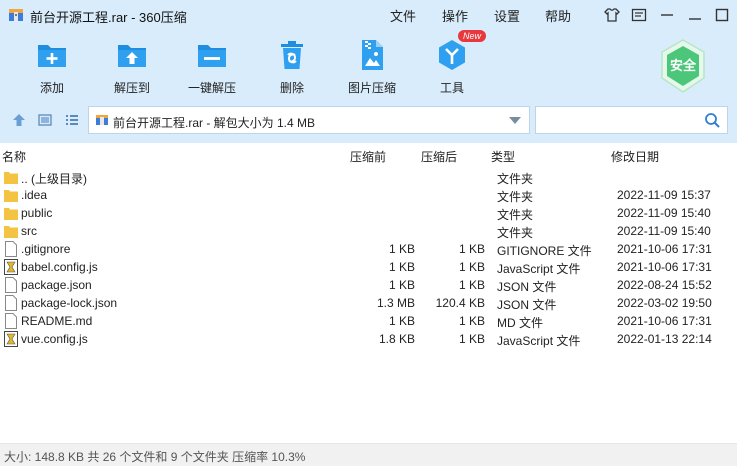 This screenshot has height=466, width=737. Describe the element at coordinates (212, 56) in the screenshot. I see `one-click-extract-icon` at that location.